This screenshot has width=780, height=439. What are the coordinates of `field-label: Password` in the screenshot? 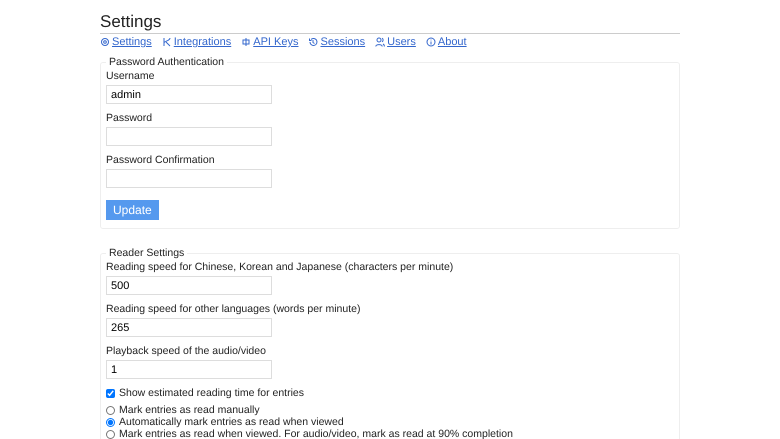 It's located at (130, 118).